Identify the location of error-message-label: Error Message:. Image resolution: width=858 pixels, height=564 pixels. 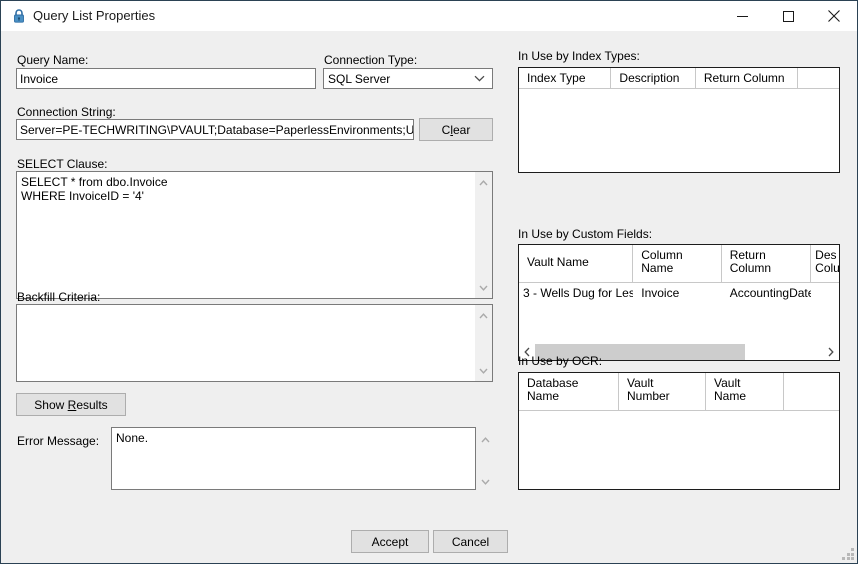
(58, 441).